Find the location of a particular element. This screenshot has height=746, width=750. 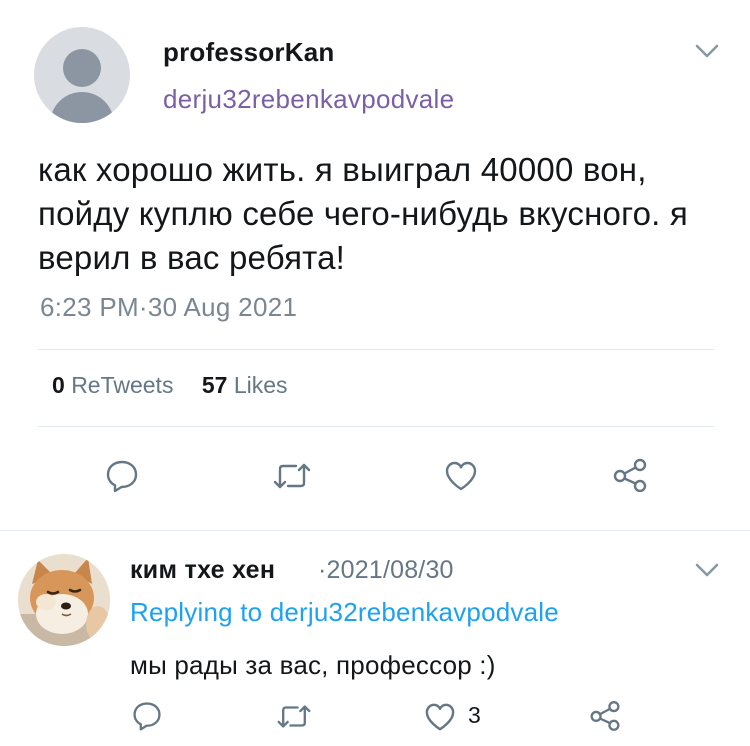

reply-date: ·2021/08/30 is located at coordinates (386, 570).